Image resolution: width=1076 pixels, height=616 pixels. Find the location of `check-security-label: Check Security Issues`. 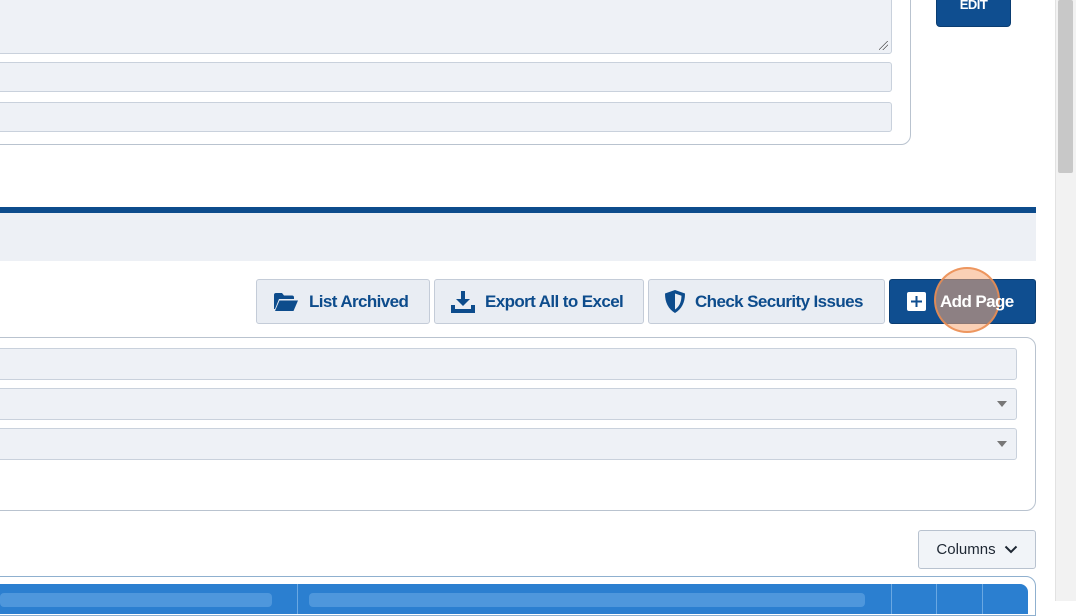

check-security-label: Check Security Issues is located at coordinates (779, 301).